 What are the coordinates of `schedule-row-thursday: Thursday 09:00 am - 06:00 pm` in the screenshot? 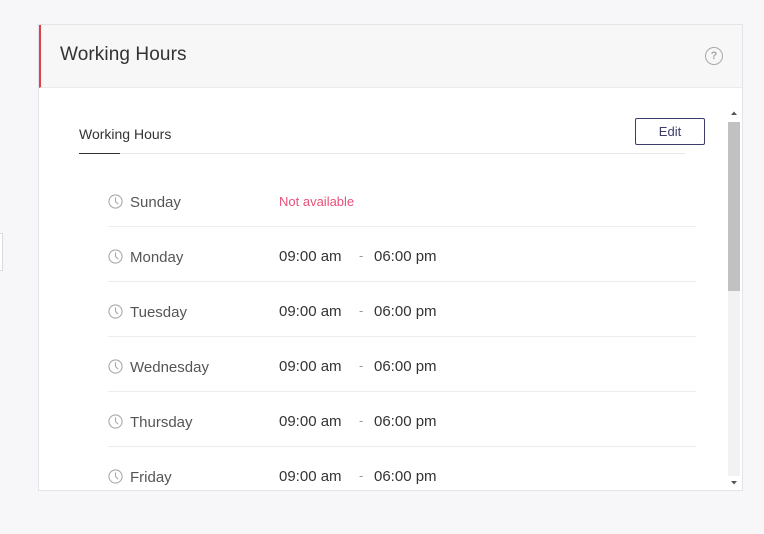 It's located at (402, 419).